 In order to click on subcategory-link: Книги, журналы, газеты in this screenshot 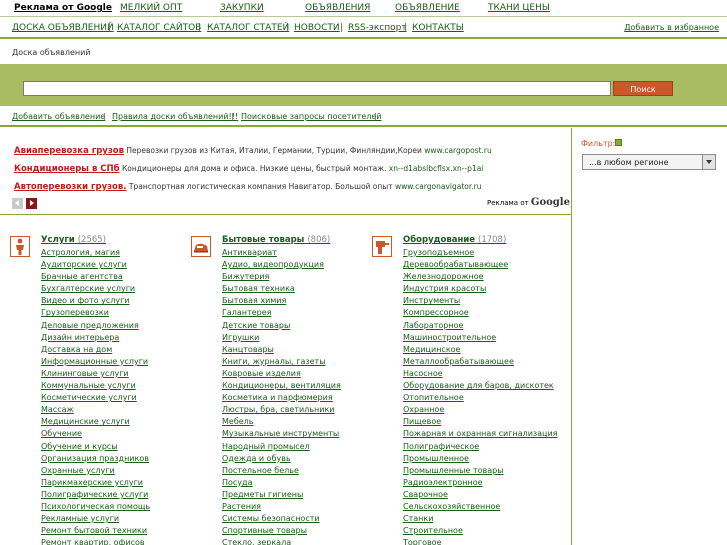, I will do `click(281, 362)`.